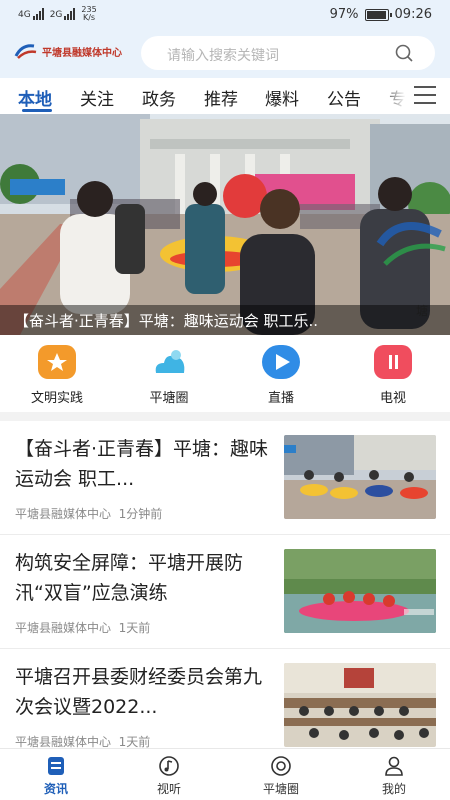  I want to click on quick-link-live: 直播, so click(281, 375).